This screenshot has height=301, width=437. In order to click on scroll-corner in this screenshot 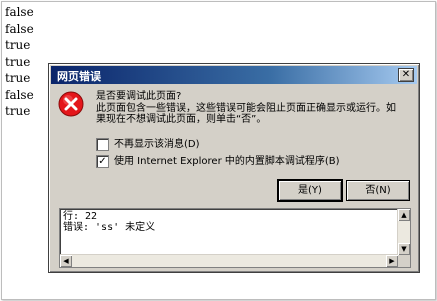, I will do `click(404, 261)`.